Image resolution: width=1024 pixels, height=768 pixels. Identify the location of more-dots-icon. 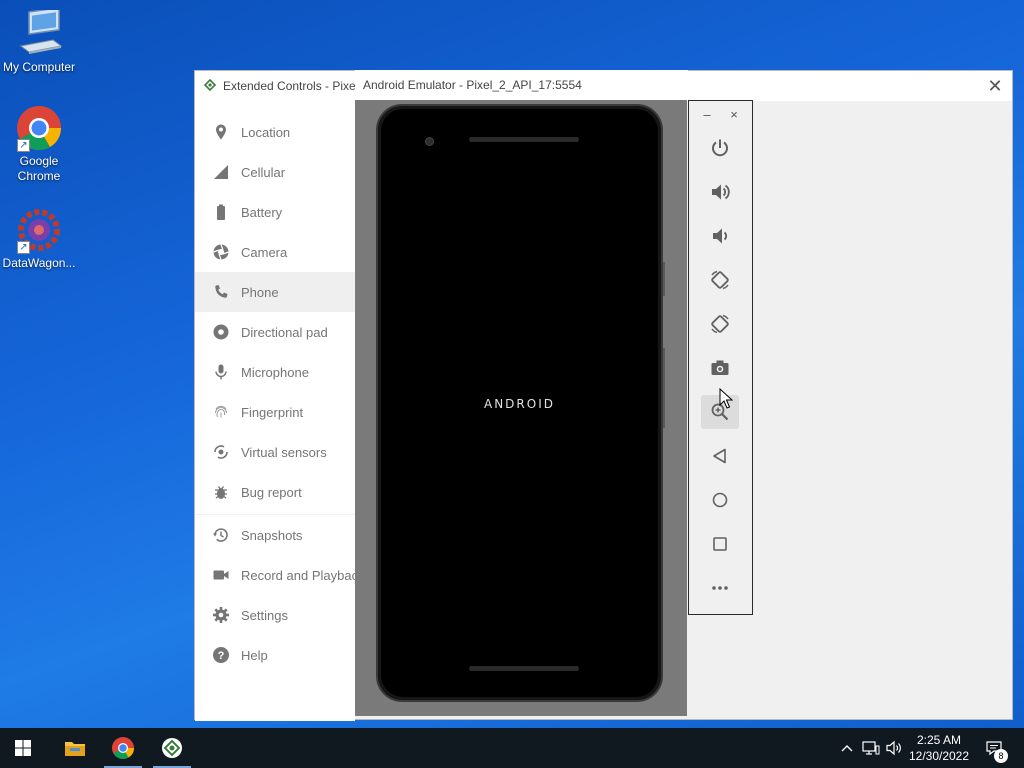
(720, 588).